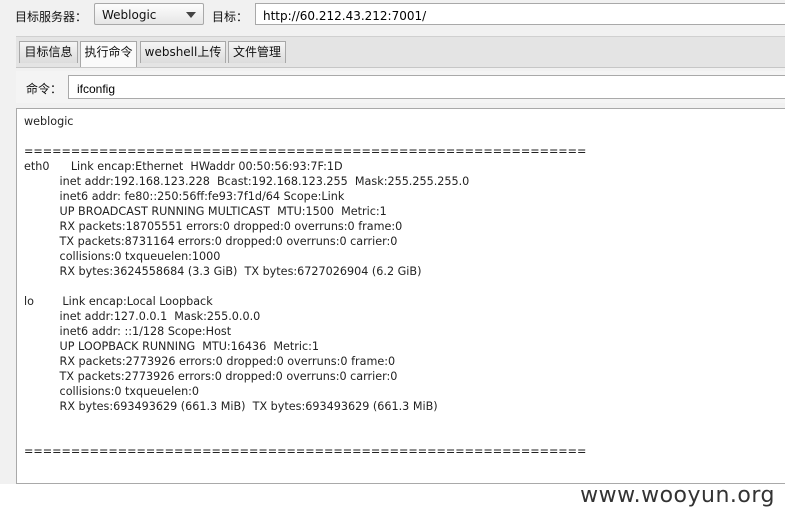 This screenshot has width=785, height=522. Describe the element at coordinates (51, 17) in the screenshot. I see `target-server-label: 目标服务器：` at that location.